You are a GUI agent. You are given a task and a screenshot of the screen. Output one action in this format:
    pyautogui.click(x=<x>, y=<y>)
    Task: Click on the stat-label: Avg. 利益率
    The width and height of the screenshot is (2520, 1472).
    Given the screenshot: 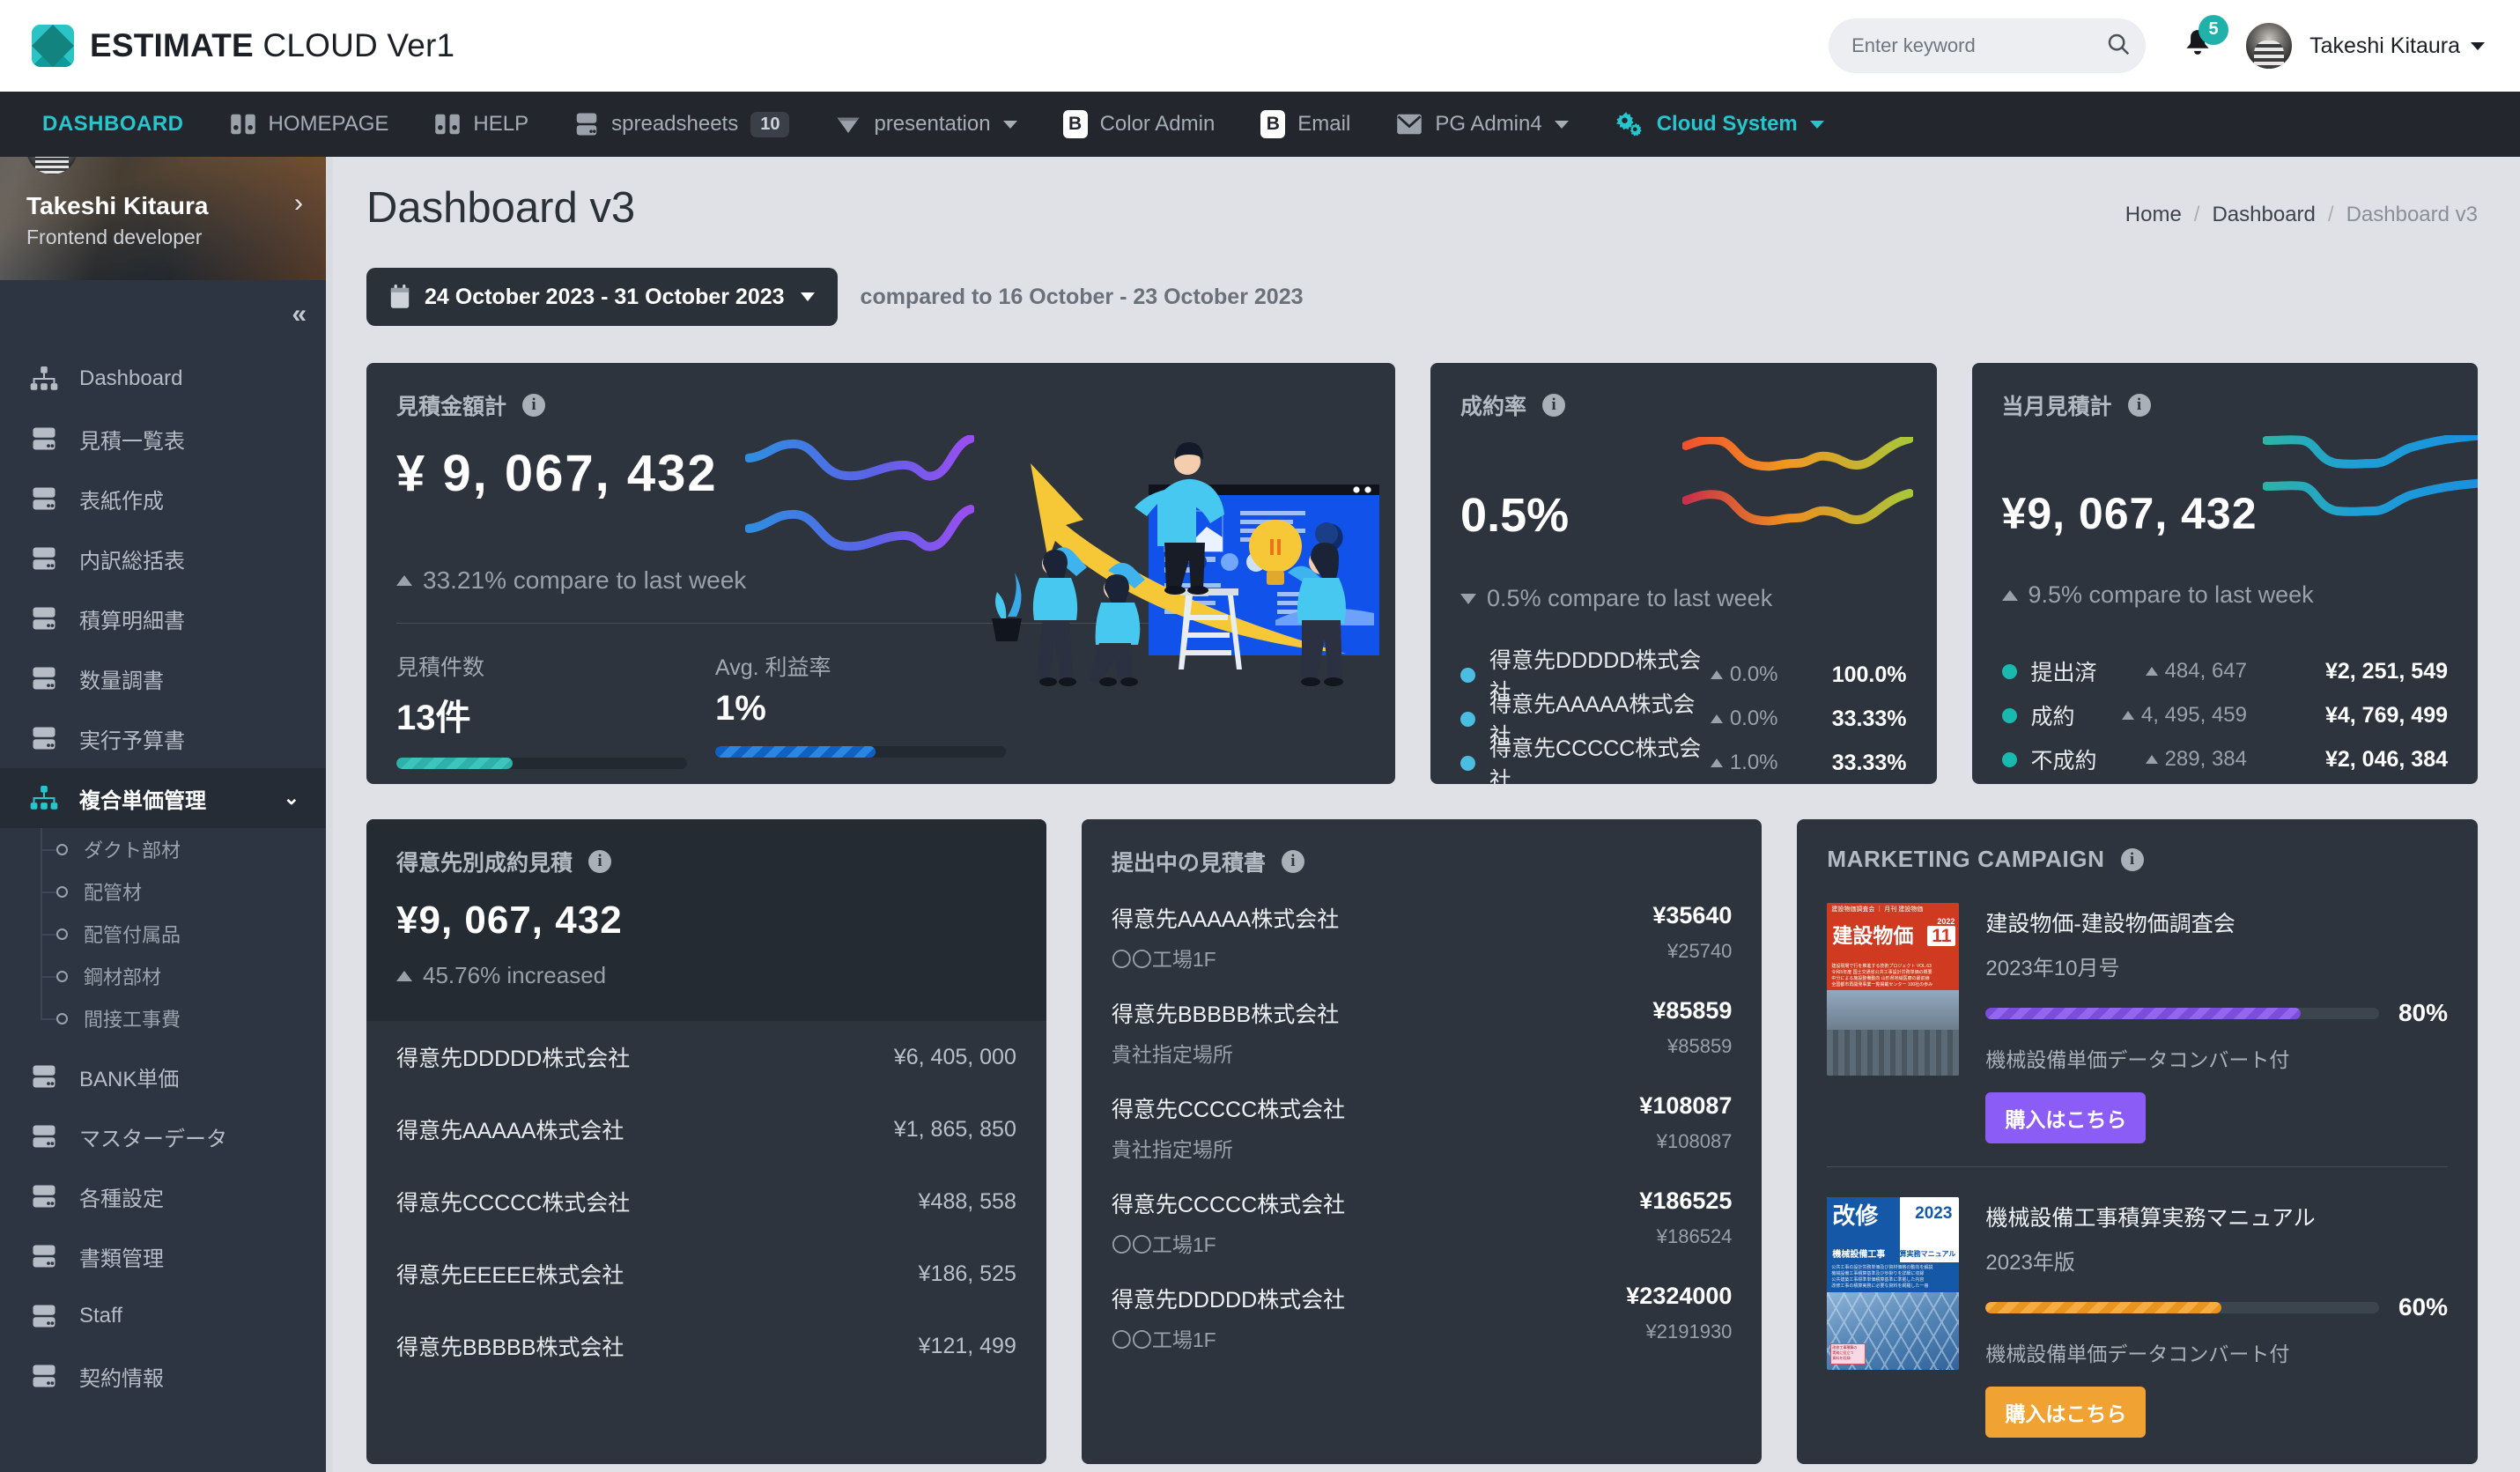 What is the action you would take?
    pyautogui.click(x=773, y=667)
    